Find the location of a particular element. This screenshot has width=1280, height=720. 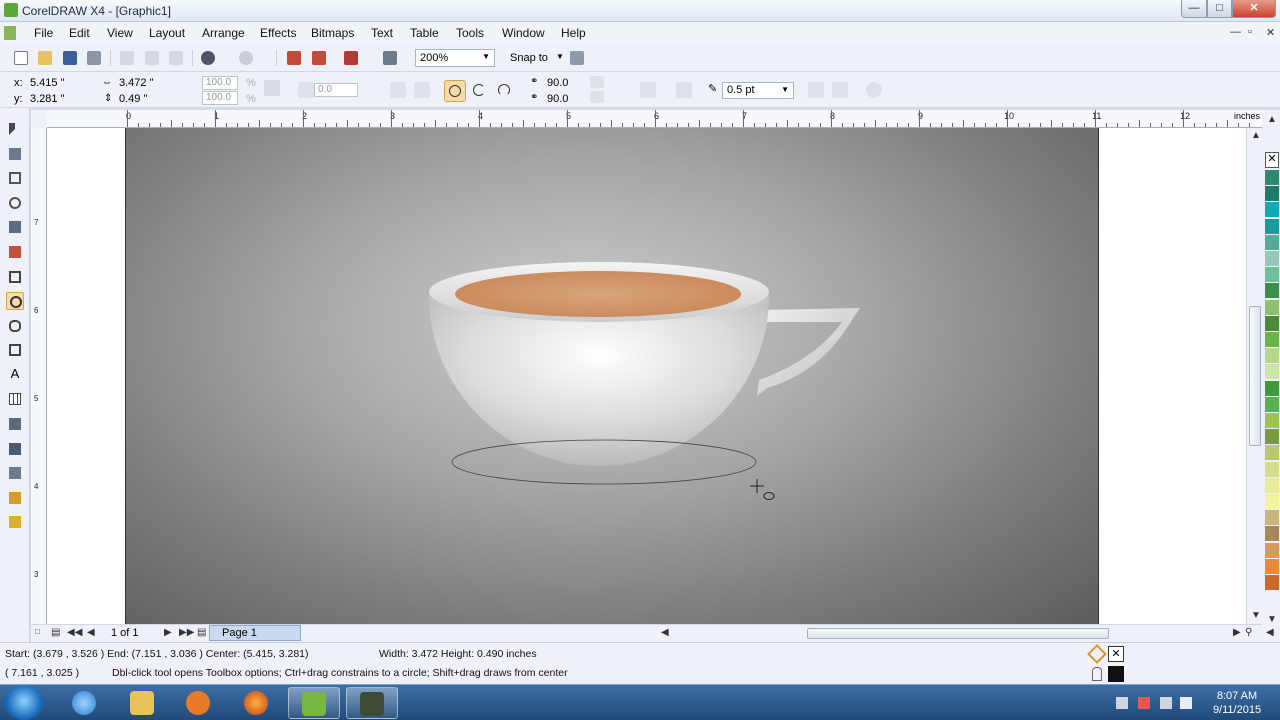

vertical-scrollbar: ▲ ▼ is located at coordinates (1254, 376).